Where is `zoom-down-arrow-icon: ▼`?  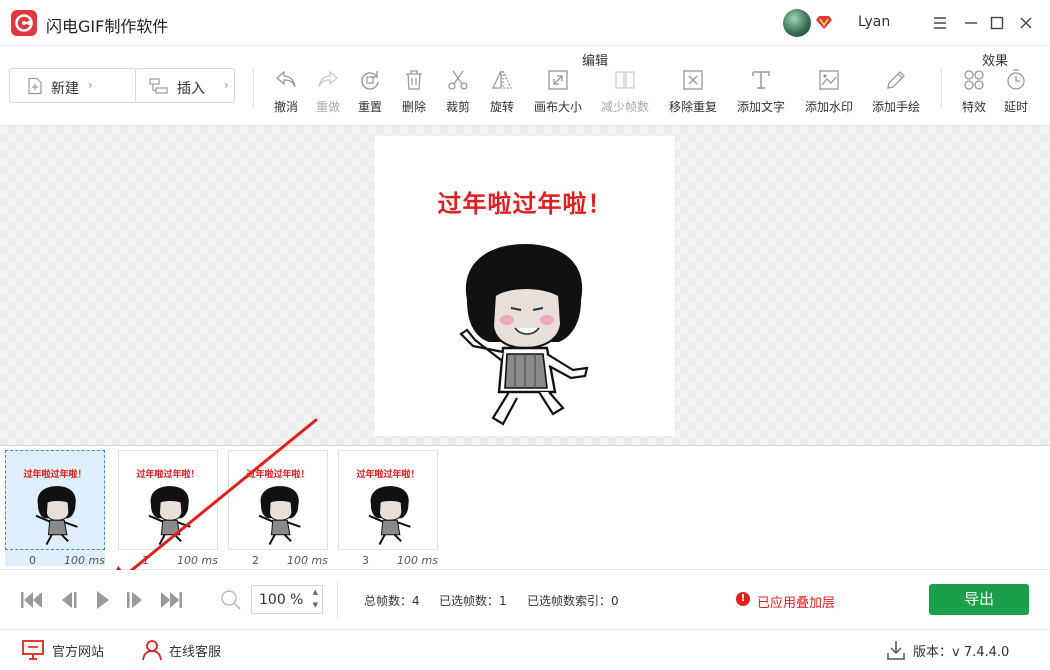 zoom-down-arrow-icon: ▼ is located at coordinates (315, 605).